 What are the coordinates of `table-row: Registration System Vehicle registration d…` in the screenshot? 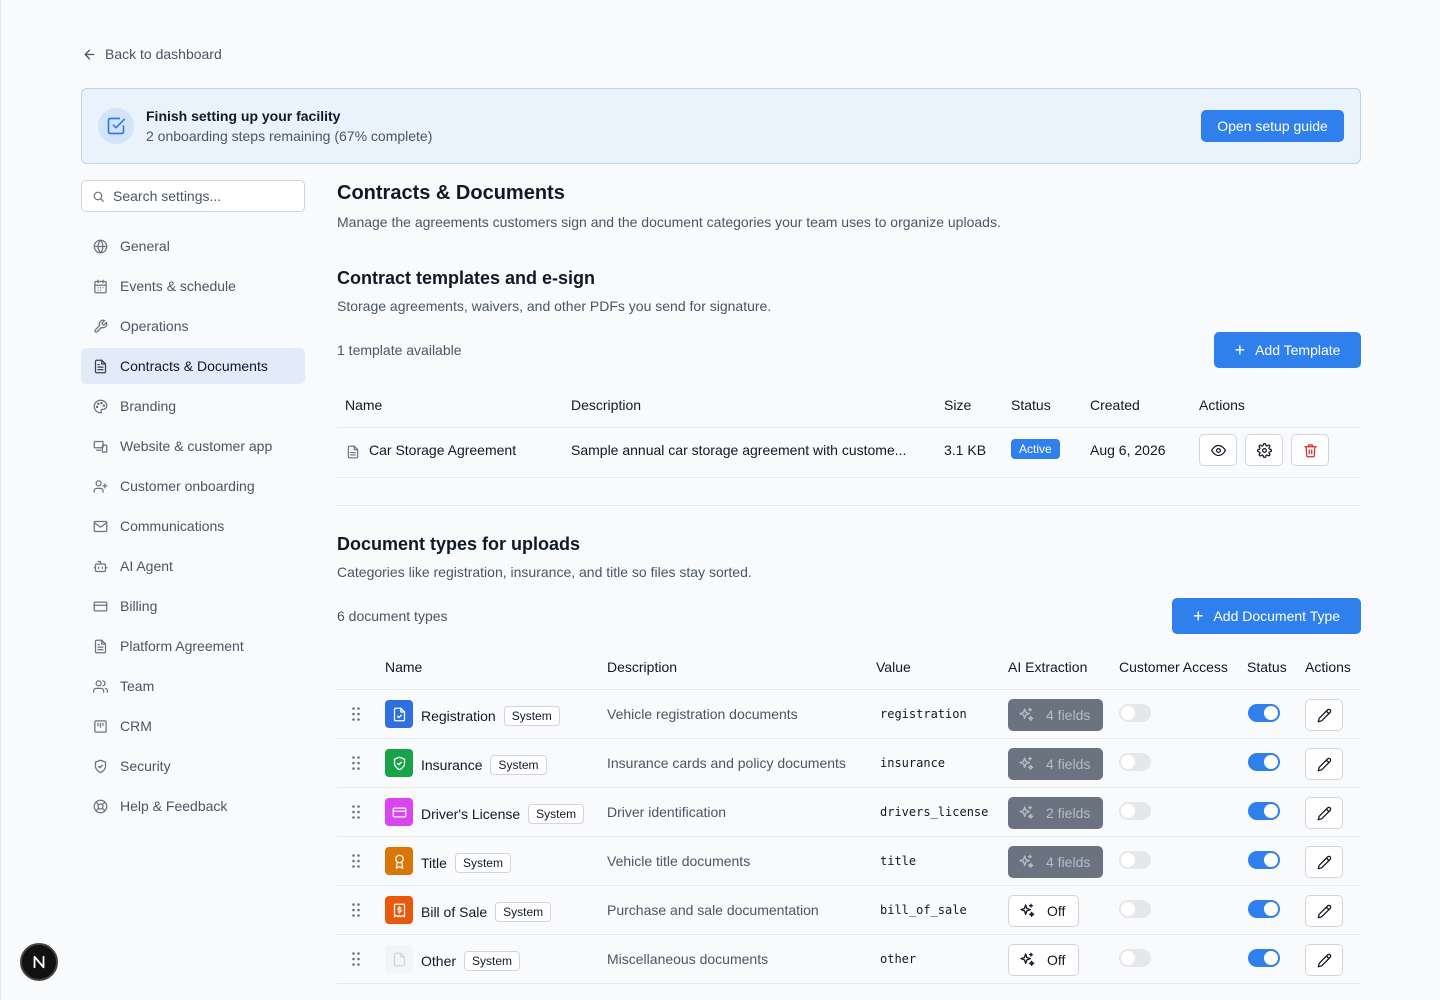 It's located at (849, 714).